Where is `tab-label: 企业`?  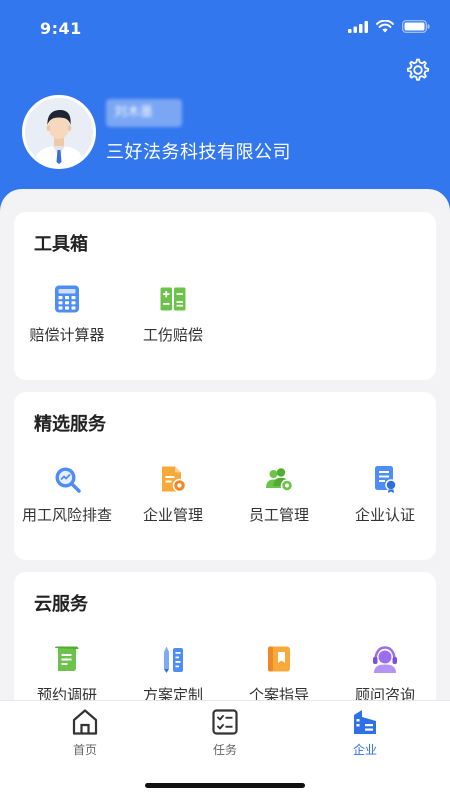 tab-label: 企业 is located at coordinates (364, 750).